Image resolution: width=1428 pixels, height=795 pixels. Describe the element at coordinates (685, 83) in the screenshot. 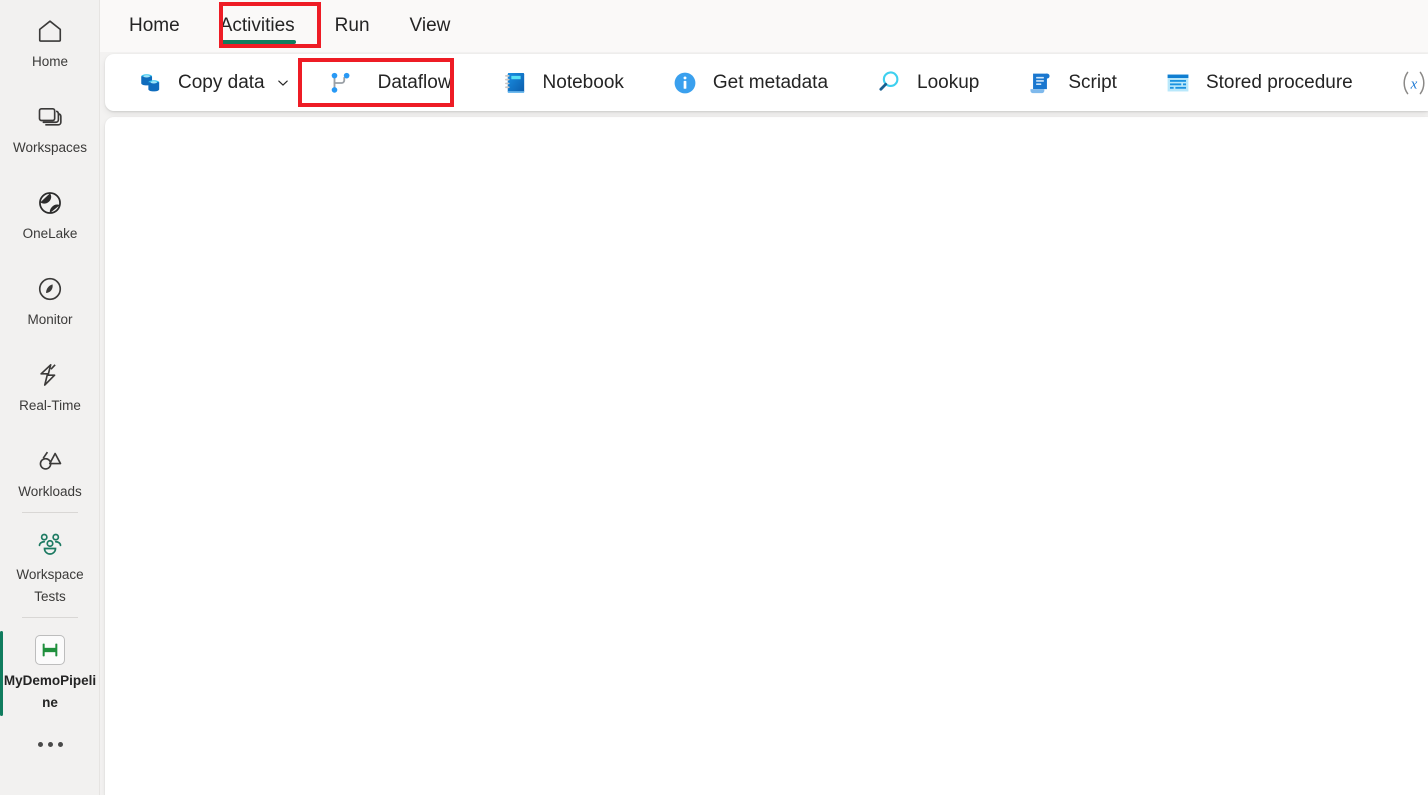

I see `get-metadata-icon` at that location.